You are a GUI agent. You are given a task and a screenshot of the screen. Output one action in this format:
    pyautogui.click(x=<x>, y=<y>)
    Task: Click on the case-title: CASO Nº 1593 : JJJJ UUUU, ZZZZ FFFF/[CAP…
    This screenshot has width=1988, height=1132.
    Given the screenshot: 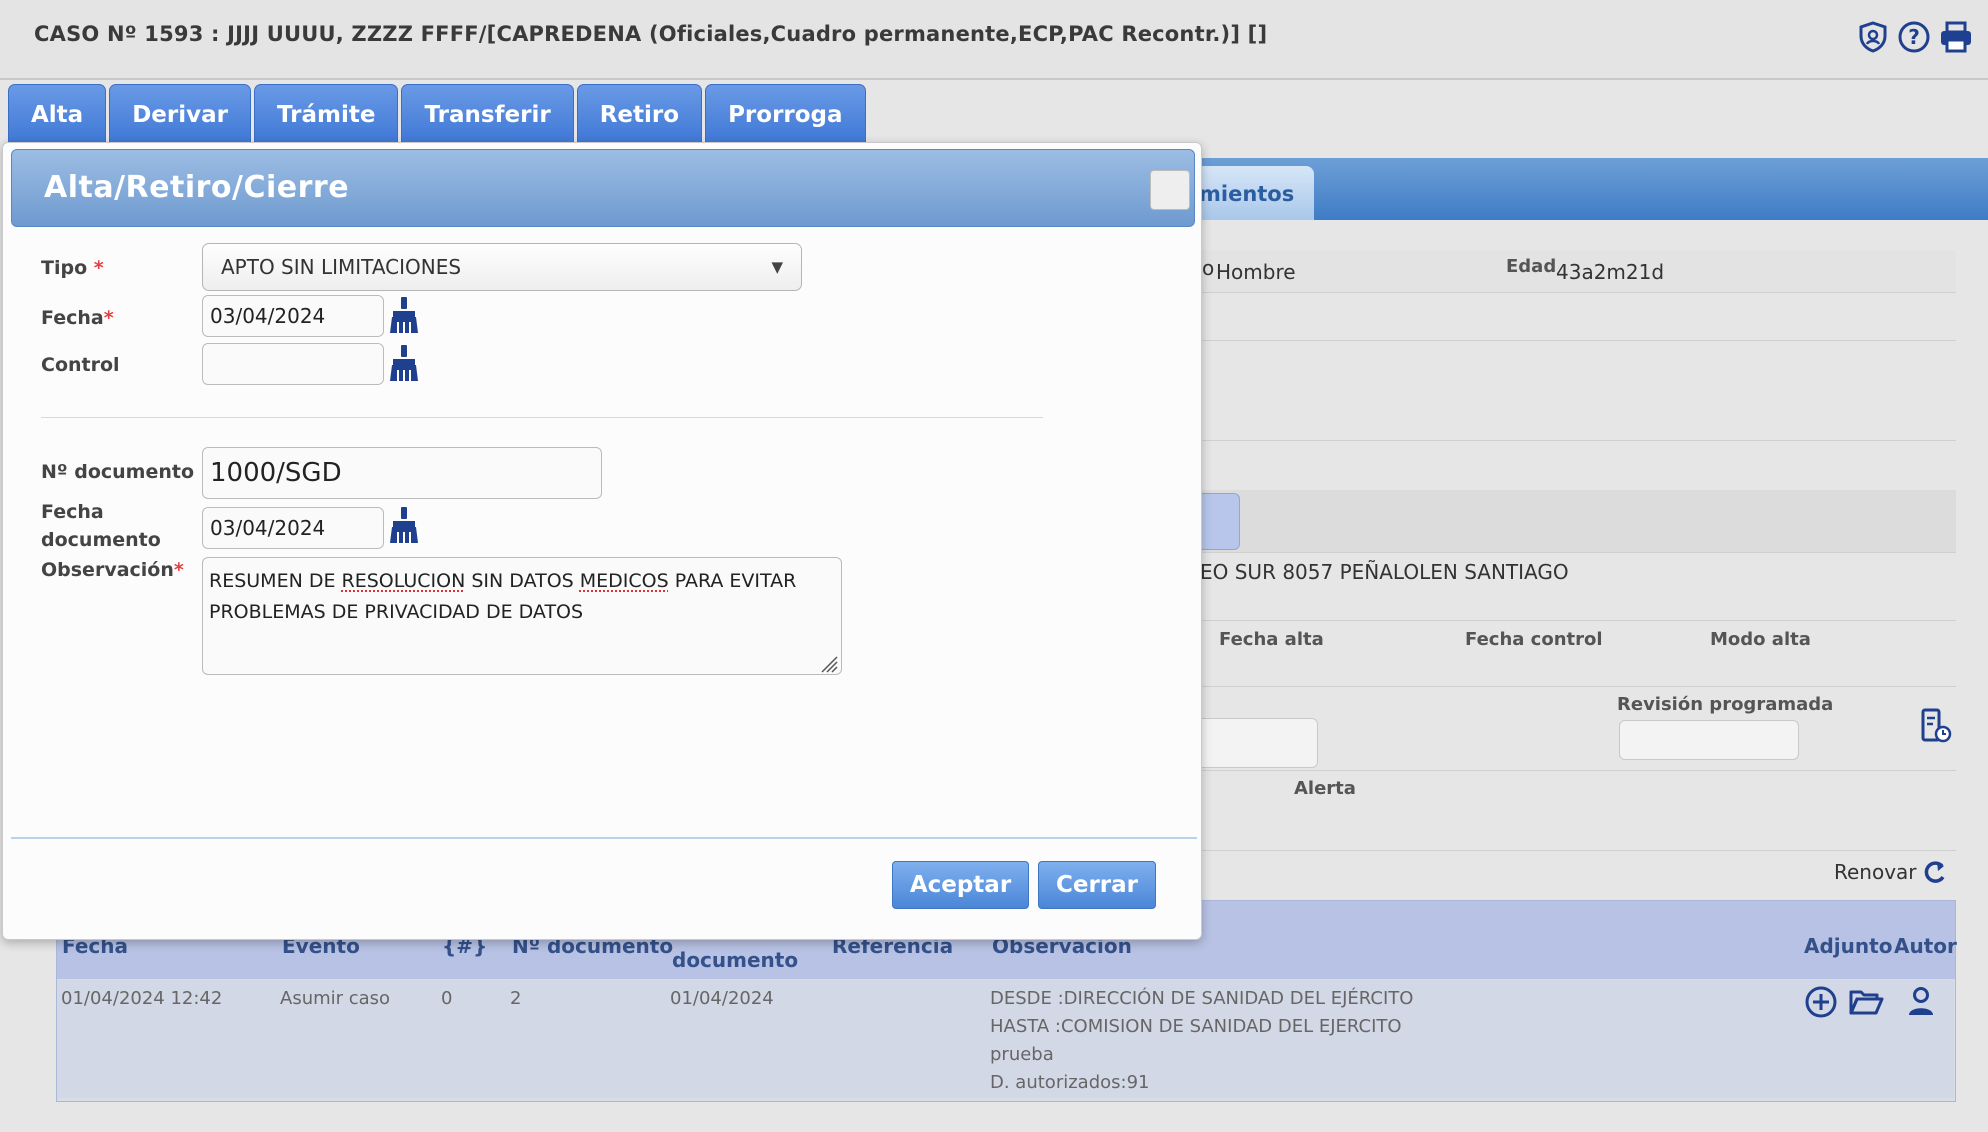 What is the action you would take?
    pyautogui.click(x=651, y=34)
    